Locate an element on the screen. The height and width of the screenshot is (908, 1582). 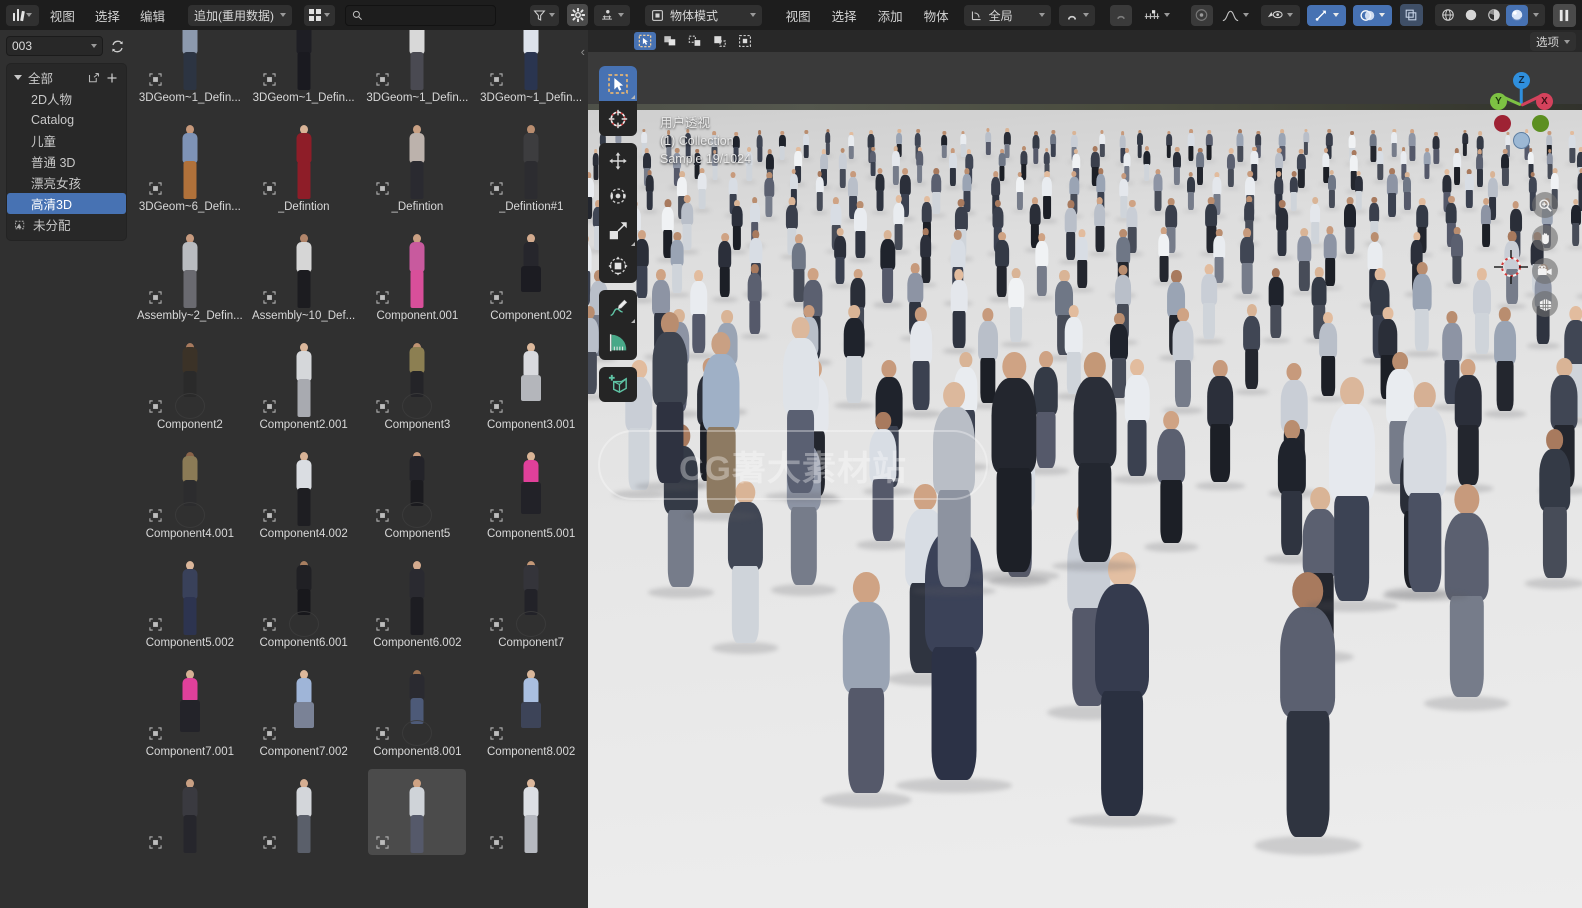
filter-dropdown is located at coordinates (544, 15).